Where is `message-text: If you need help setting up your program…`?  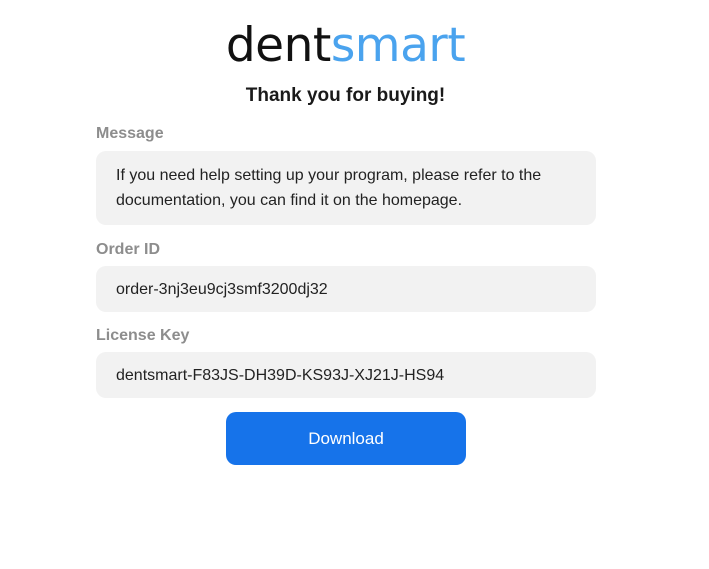
message-text: If you need help setting up your program… is located at coordinates (329, 188).